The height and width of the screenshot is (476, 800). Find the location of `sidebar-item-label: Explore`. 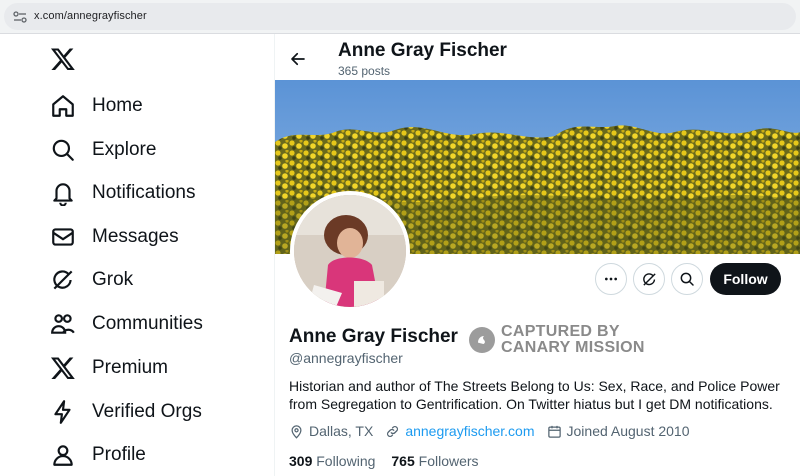

sidebar-item-label: Explore is located at coordinates (124, 149).